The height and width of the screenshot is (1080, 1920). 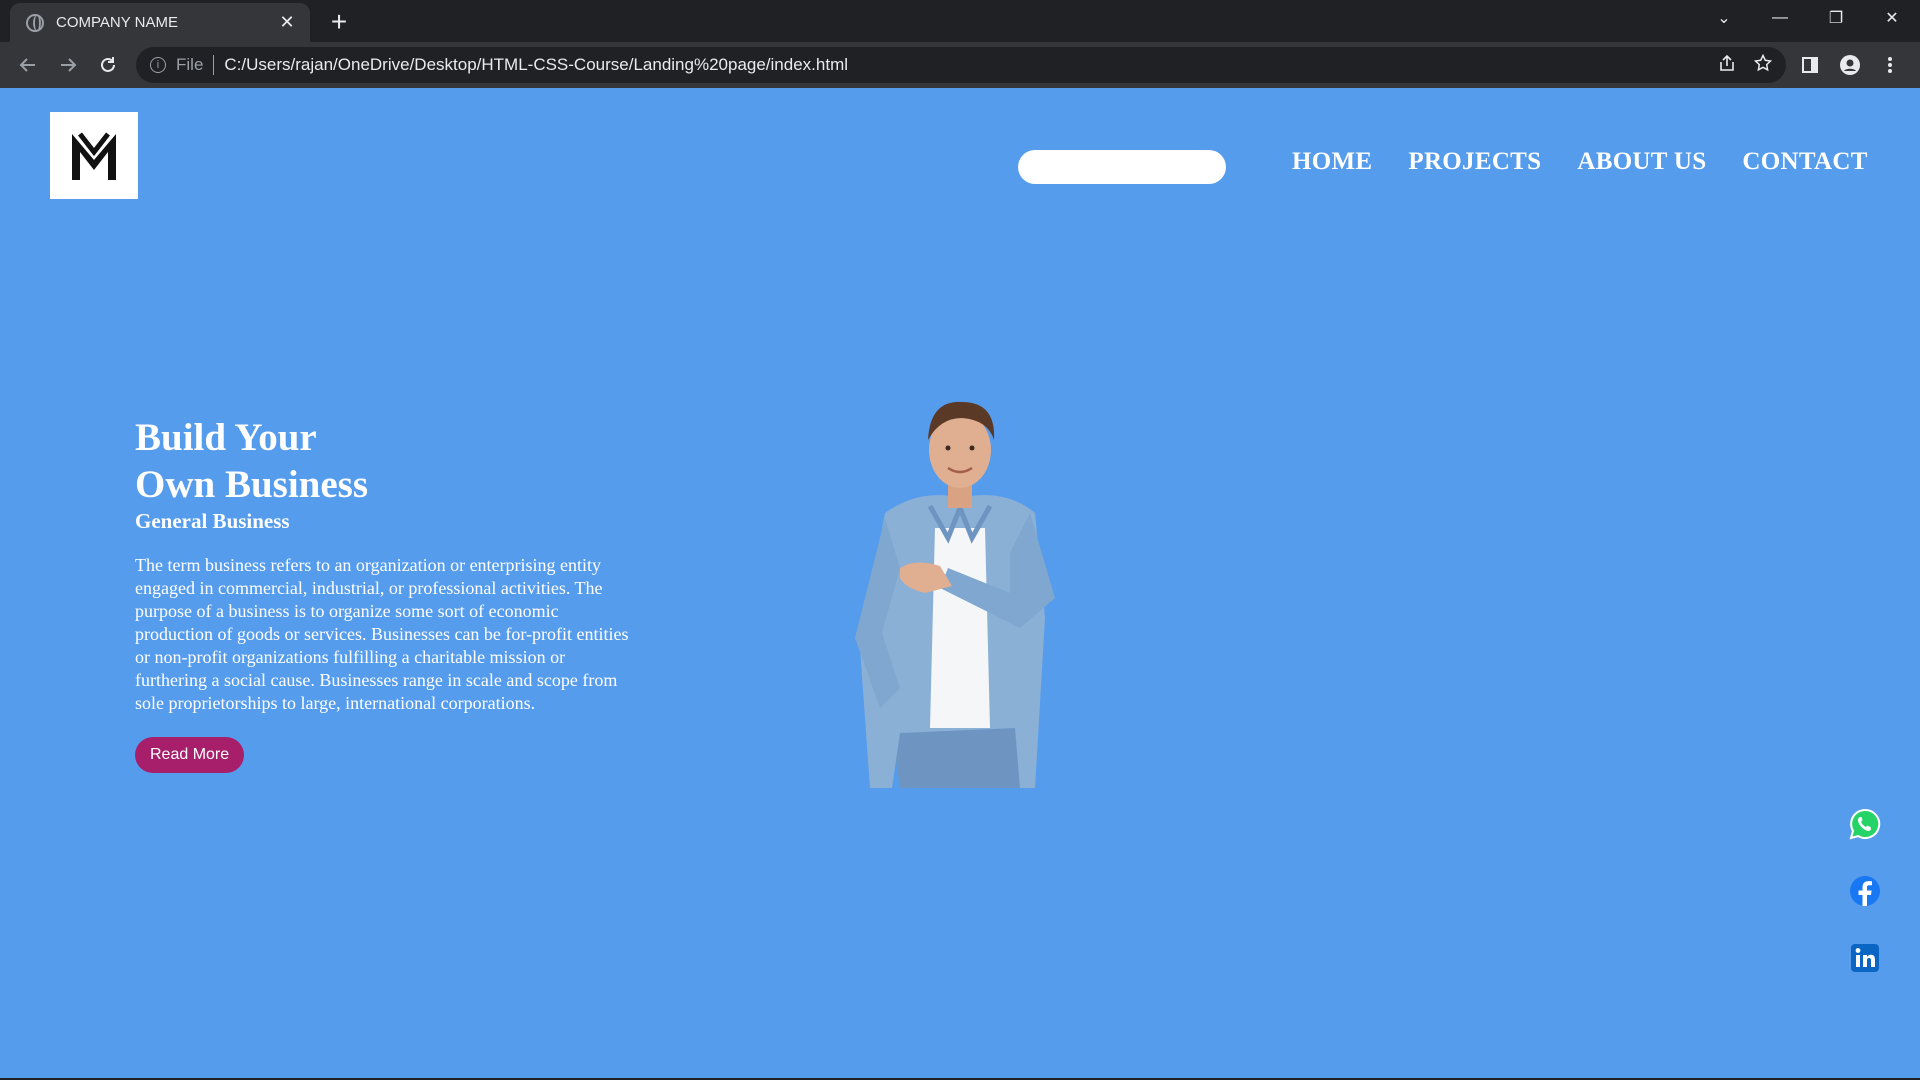 I want to click on window-controls: ⌄ — ❐ ✕, so click(x=1808, y=18).